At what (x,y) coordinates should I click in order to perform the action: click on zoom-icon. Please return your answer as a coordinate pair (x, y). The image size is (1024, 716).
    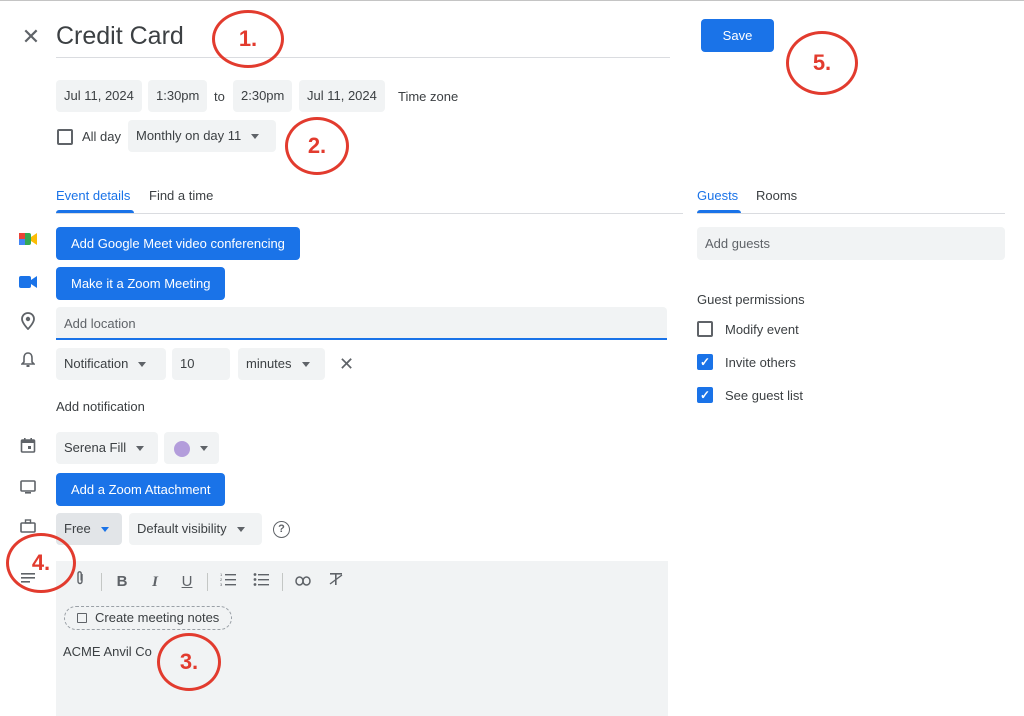
    Looking at the image, I should click on (28, 284).